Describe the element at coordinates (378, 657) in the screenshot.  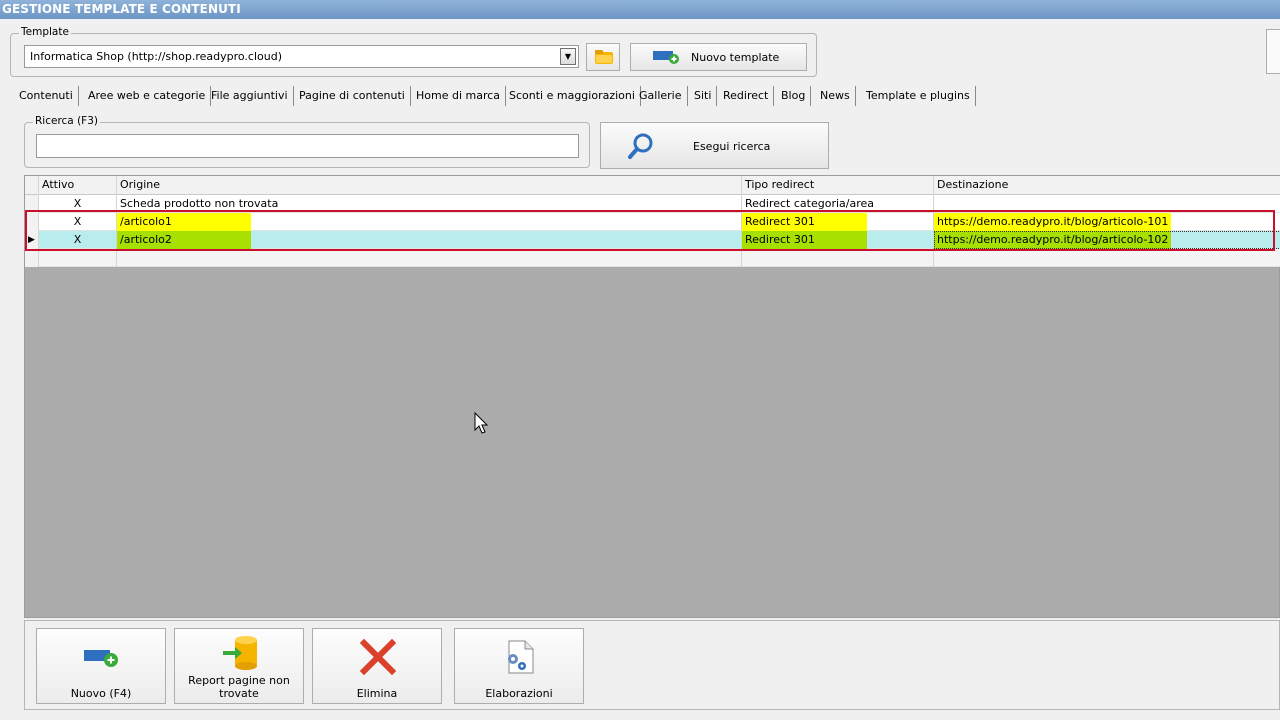
I see `delete-x-icon` at that location.